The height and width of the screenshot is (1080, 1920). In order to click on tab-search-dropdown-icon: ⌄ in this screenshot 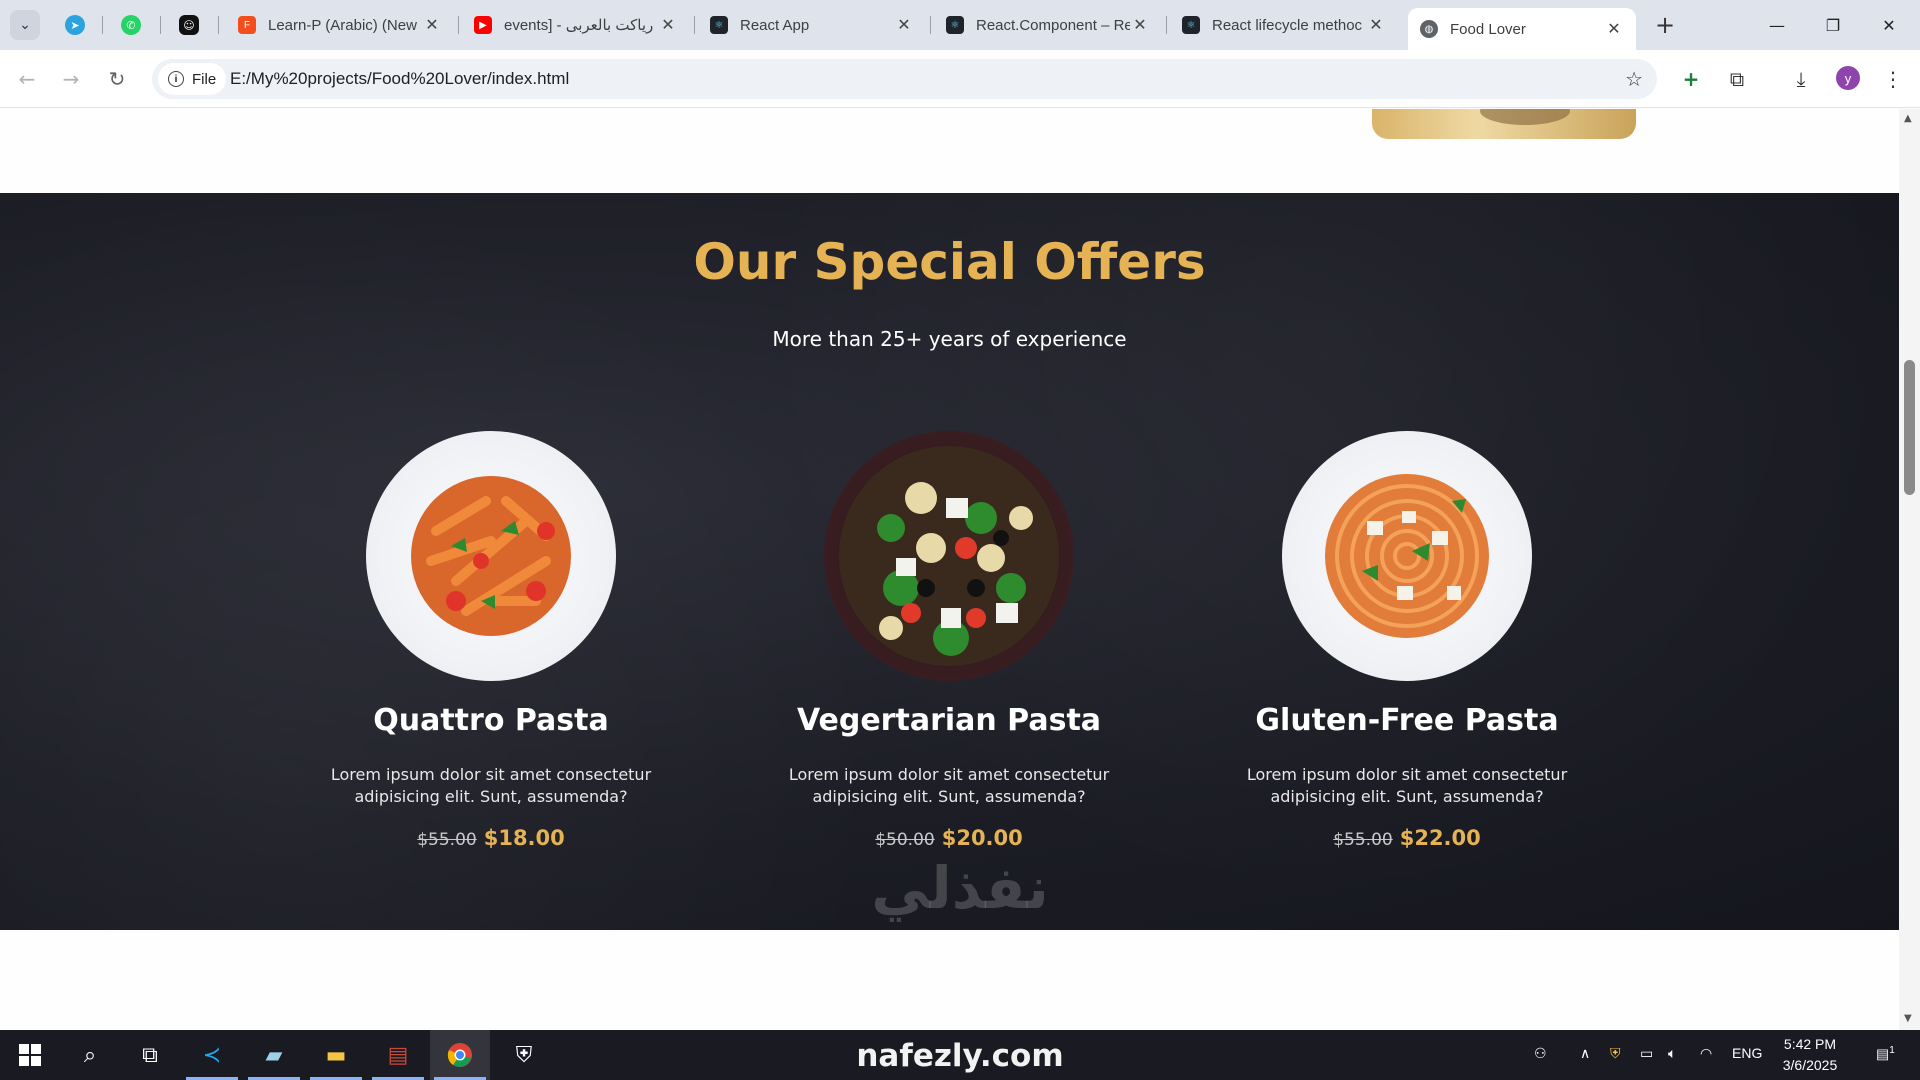, I will do `click(25, 25)`.